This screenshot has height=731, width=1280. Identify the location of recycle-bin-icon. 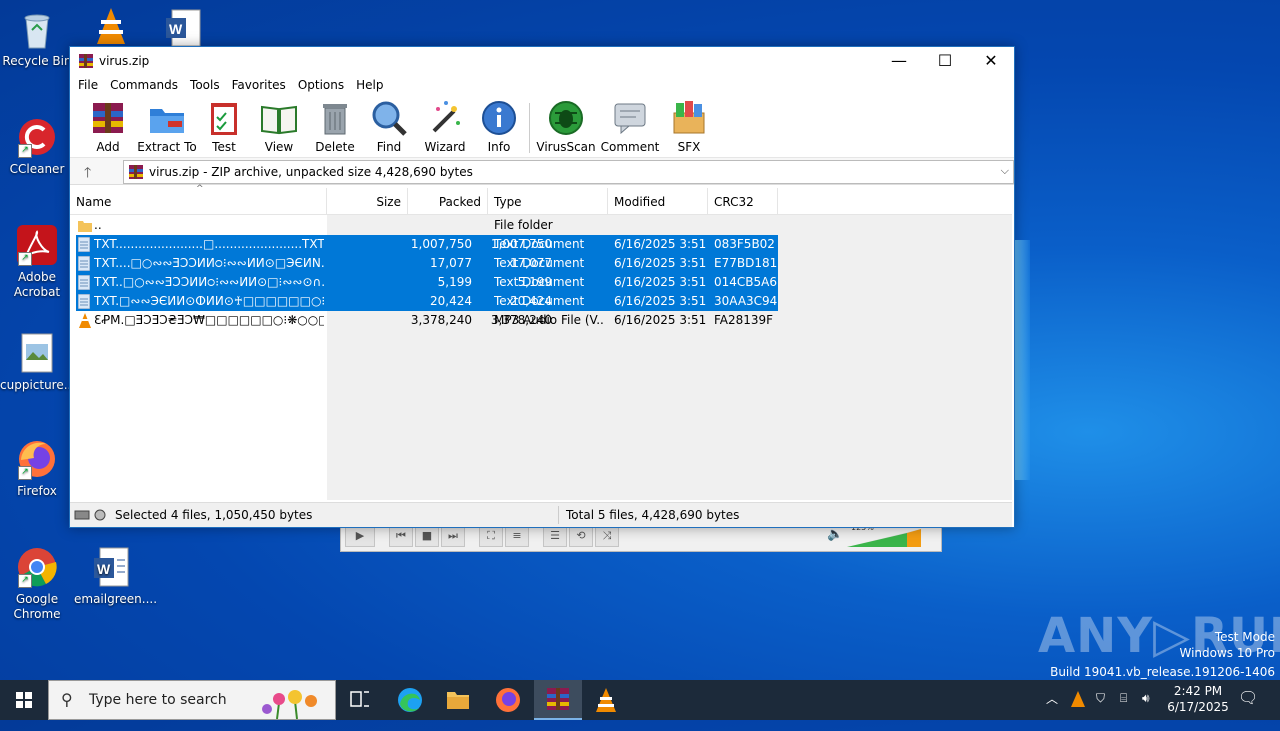
(37, 29).